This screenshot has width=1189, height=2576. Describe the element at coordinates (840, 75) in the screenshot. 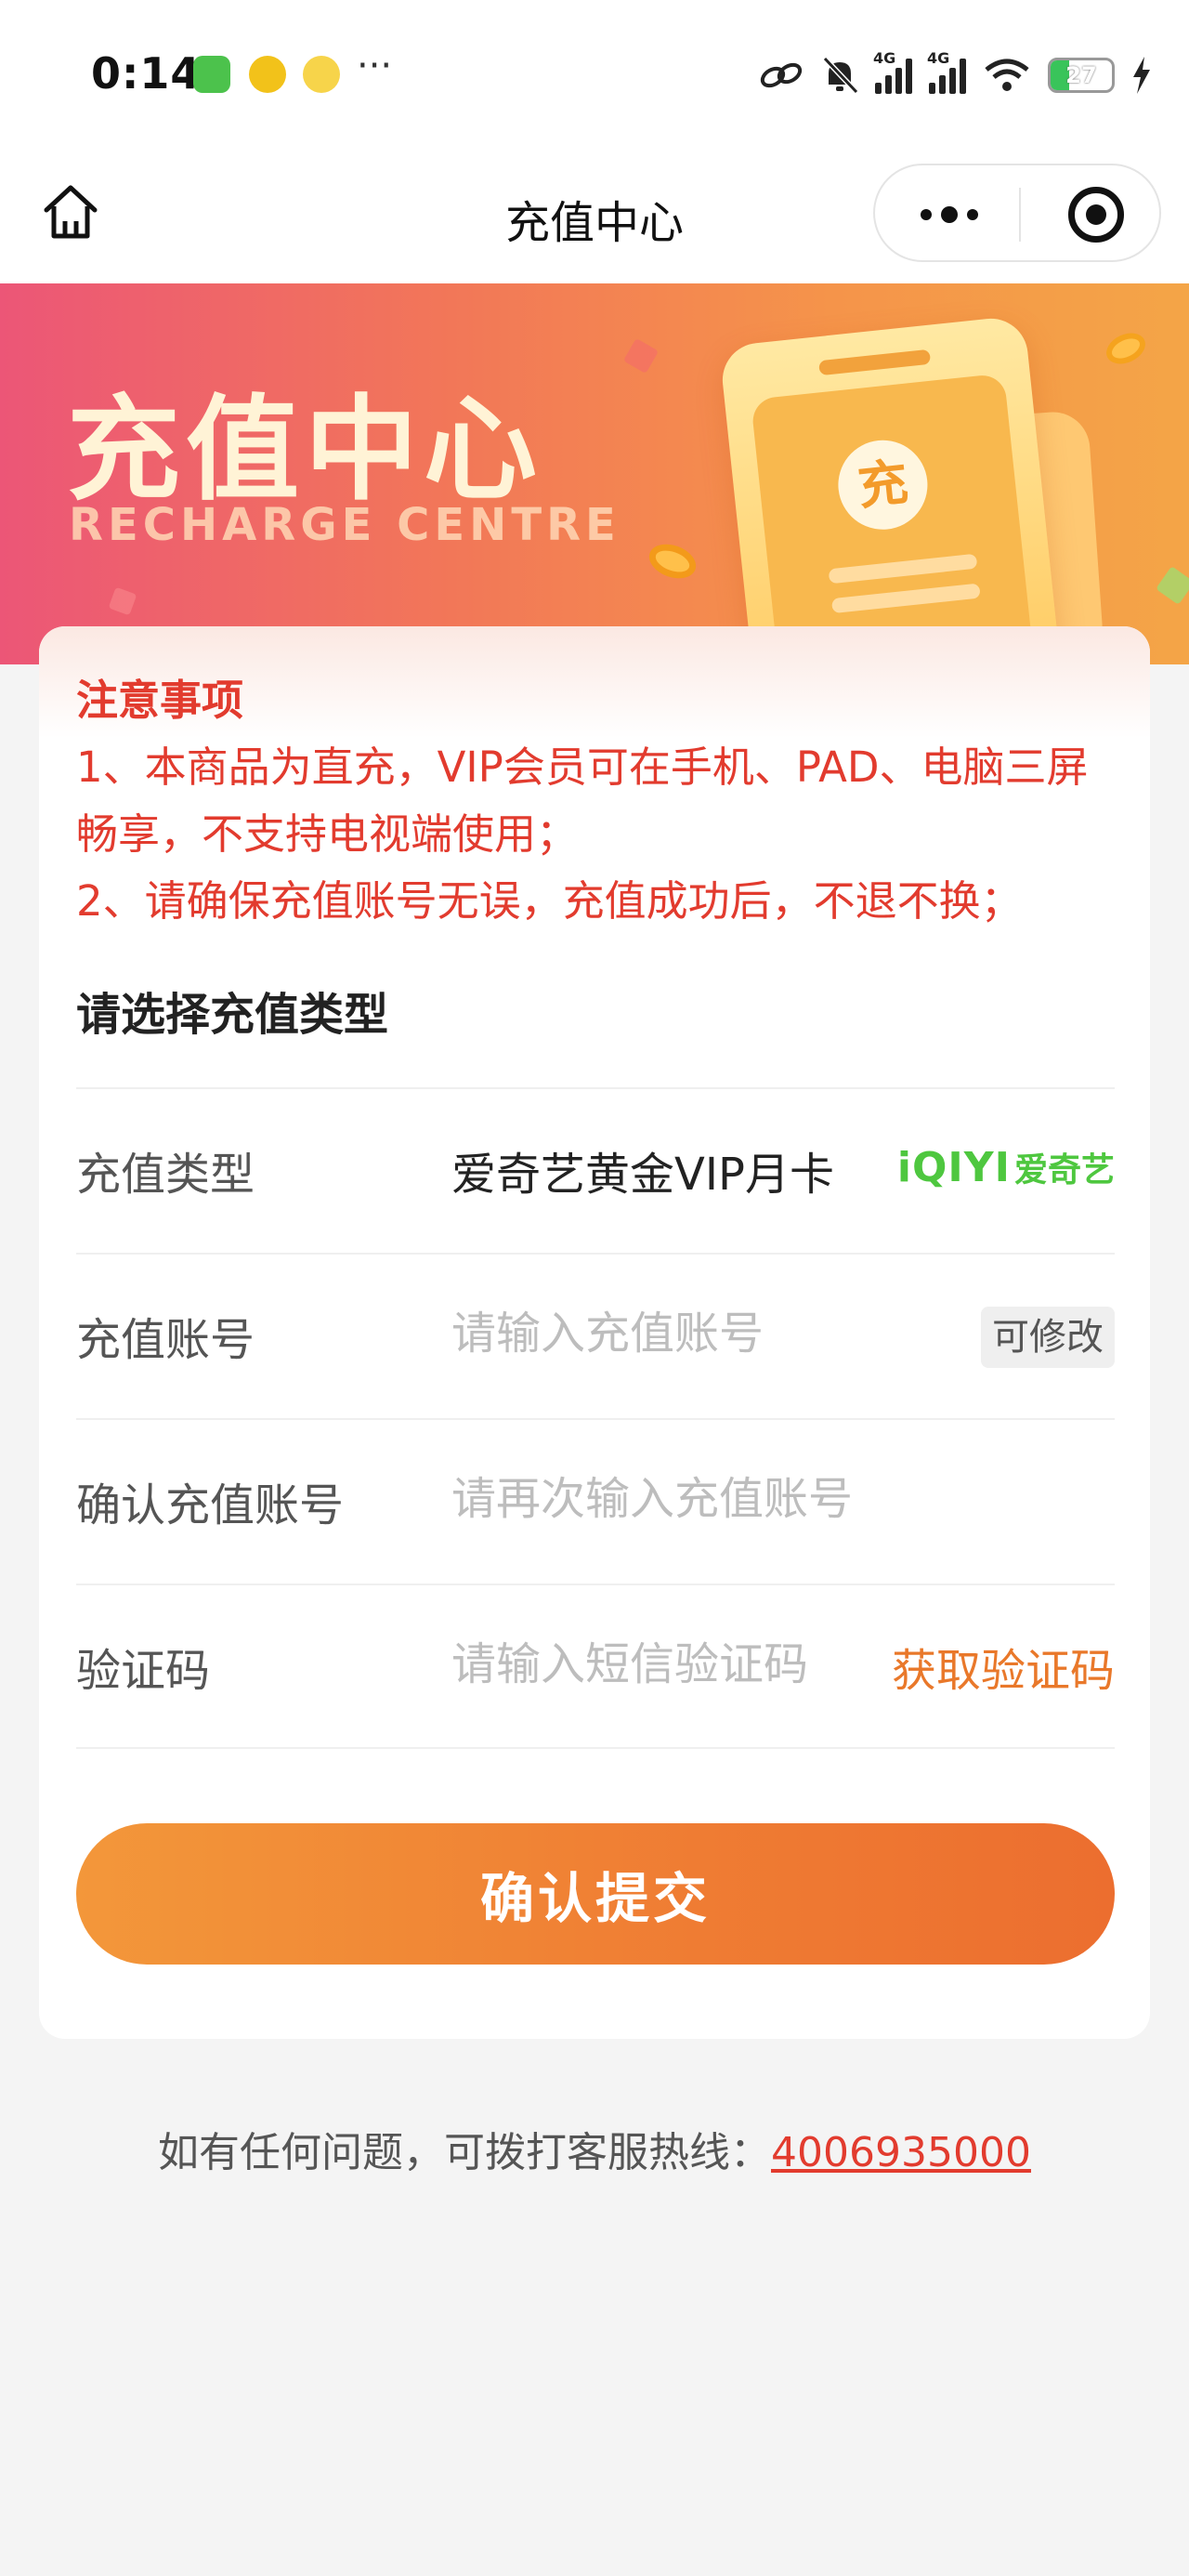

I see `mute-bell-icon` at that location.